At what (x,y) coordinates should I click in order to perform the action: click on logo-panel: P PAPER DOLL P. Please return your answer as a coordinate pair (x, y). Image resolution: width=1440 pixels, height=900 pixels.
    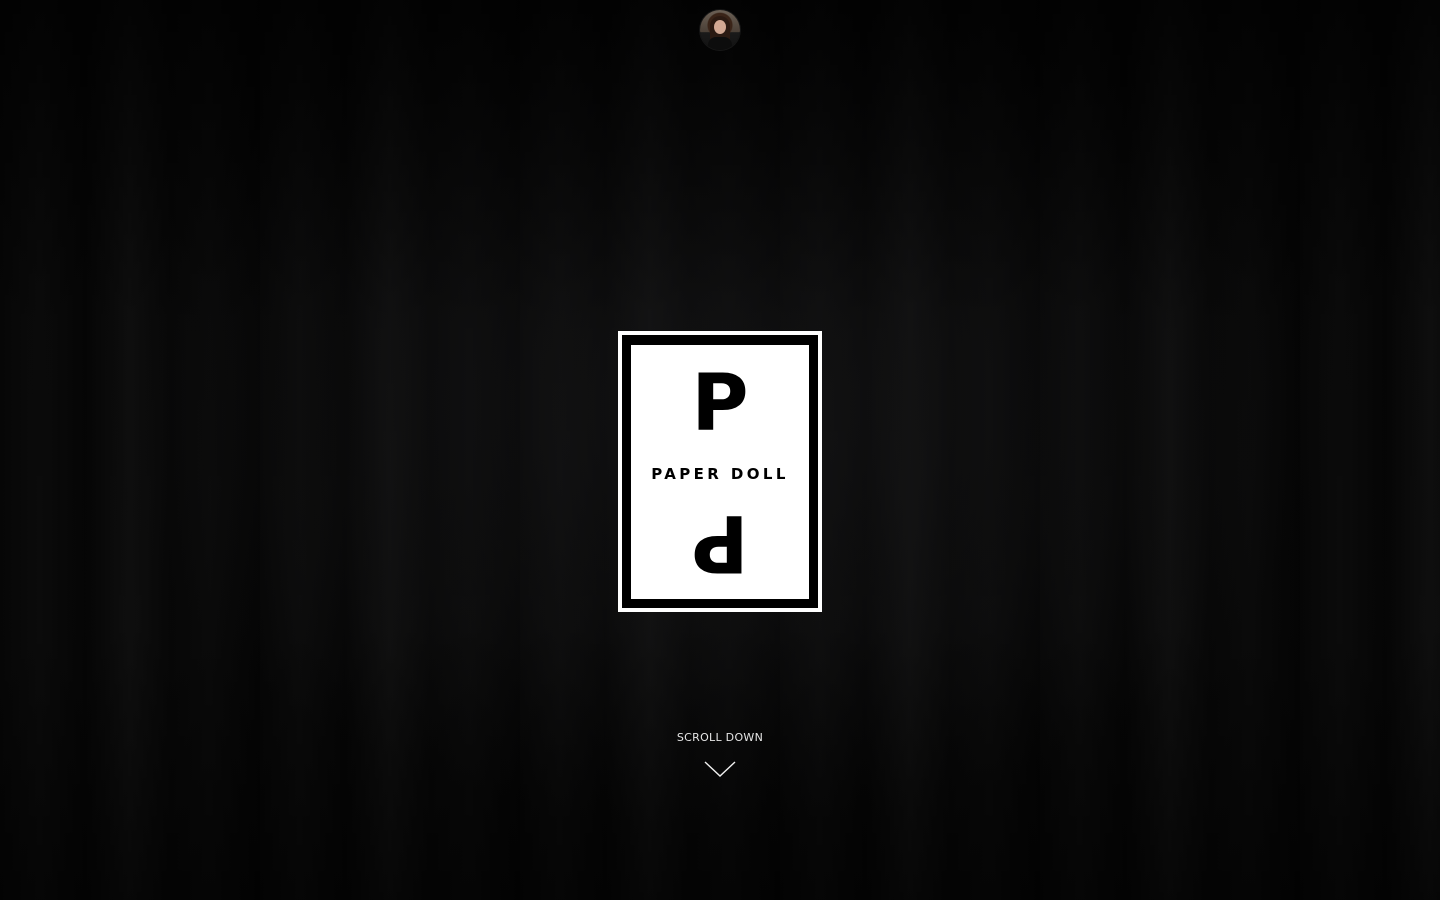
    Looking at the image, I should click on (720, 472).